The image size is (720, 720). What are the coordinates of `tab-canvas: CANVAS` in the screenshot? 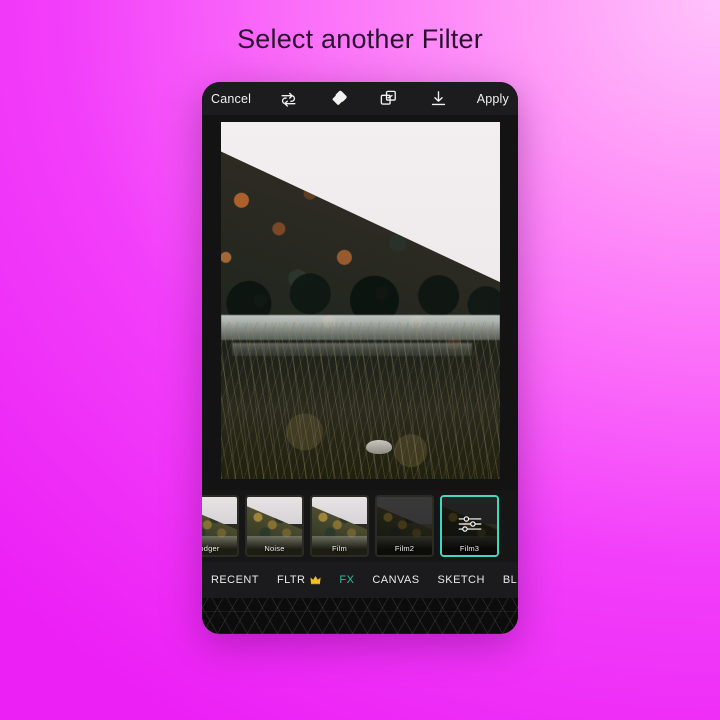 It's located at (395, 580).